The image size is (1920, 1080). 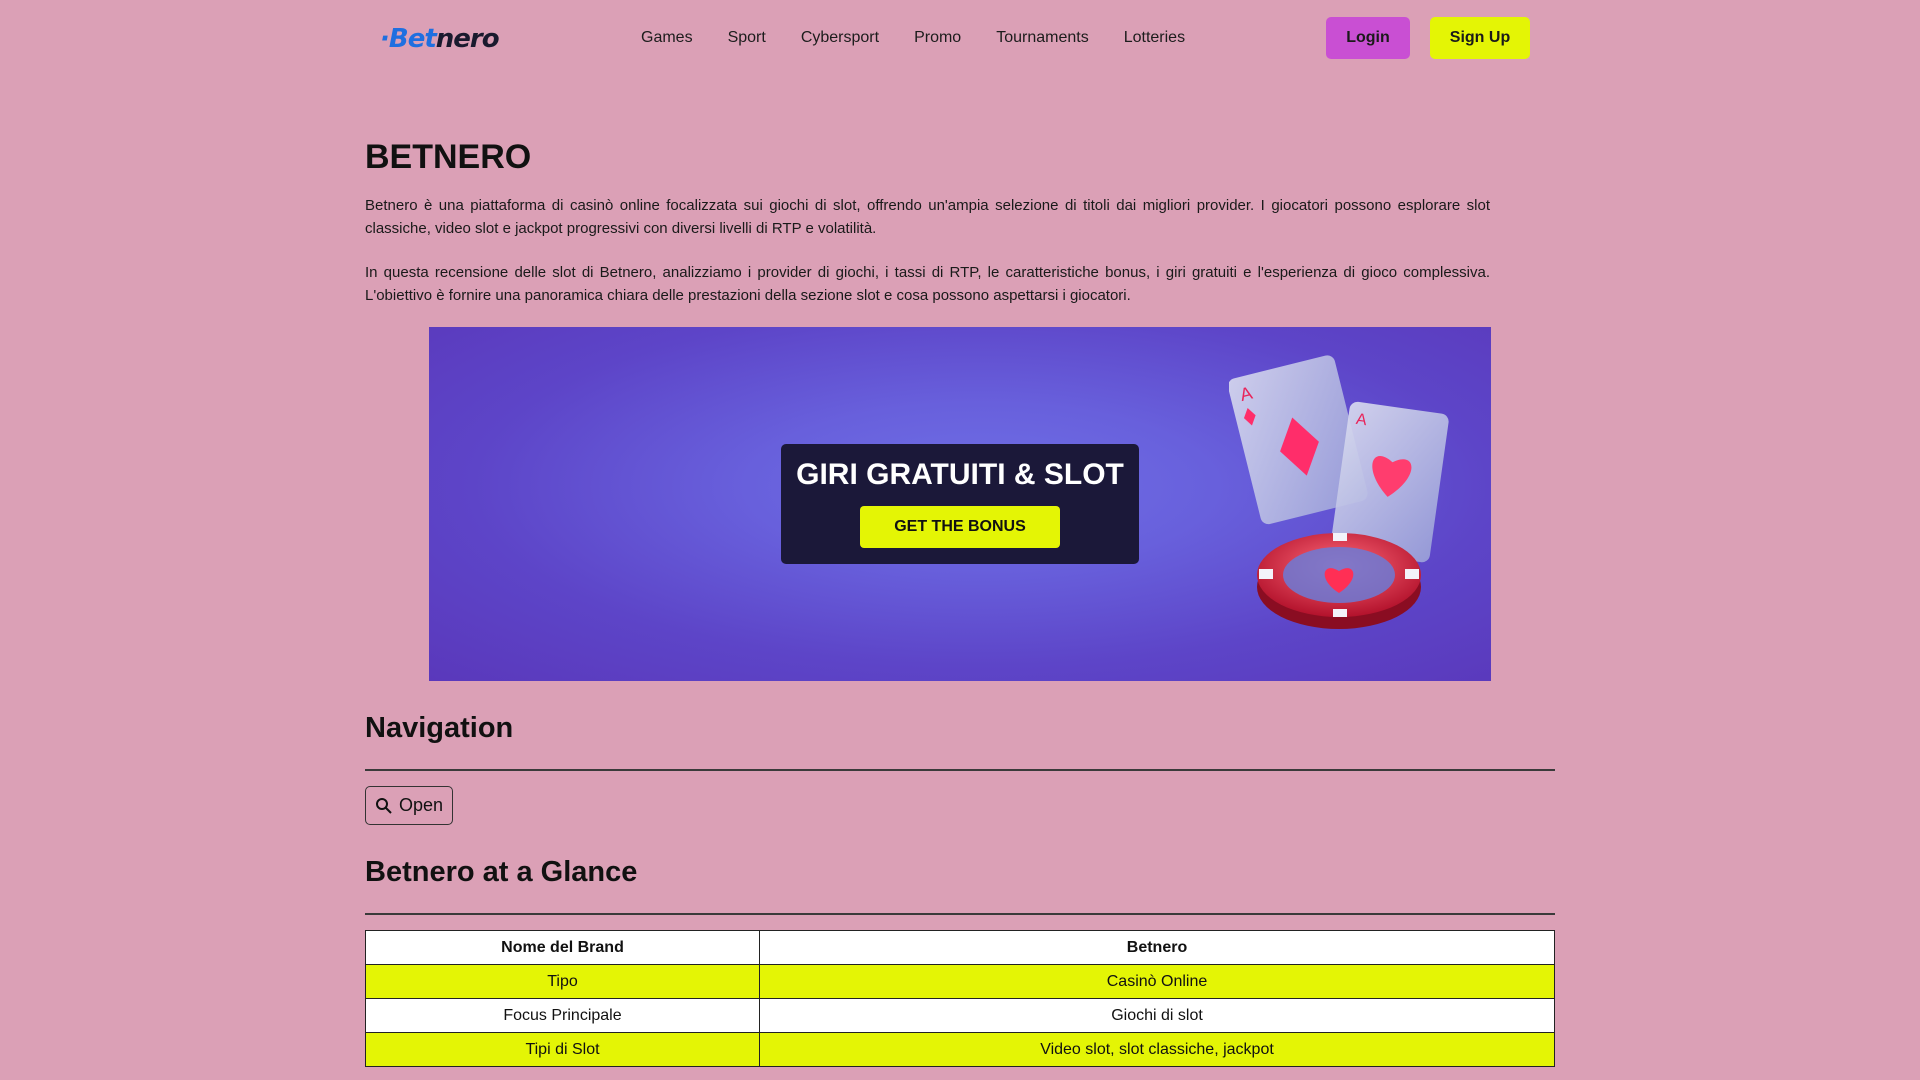 What do you see at coordinates (840, 38) in the screenshot?
I see `nav-cybersport: Cybersport` at bounding box center [840, 38].